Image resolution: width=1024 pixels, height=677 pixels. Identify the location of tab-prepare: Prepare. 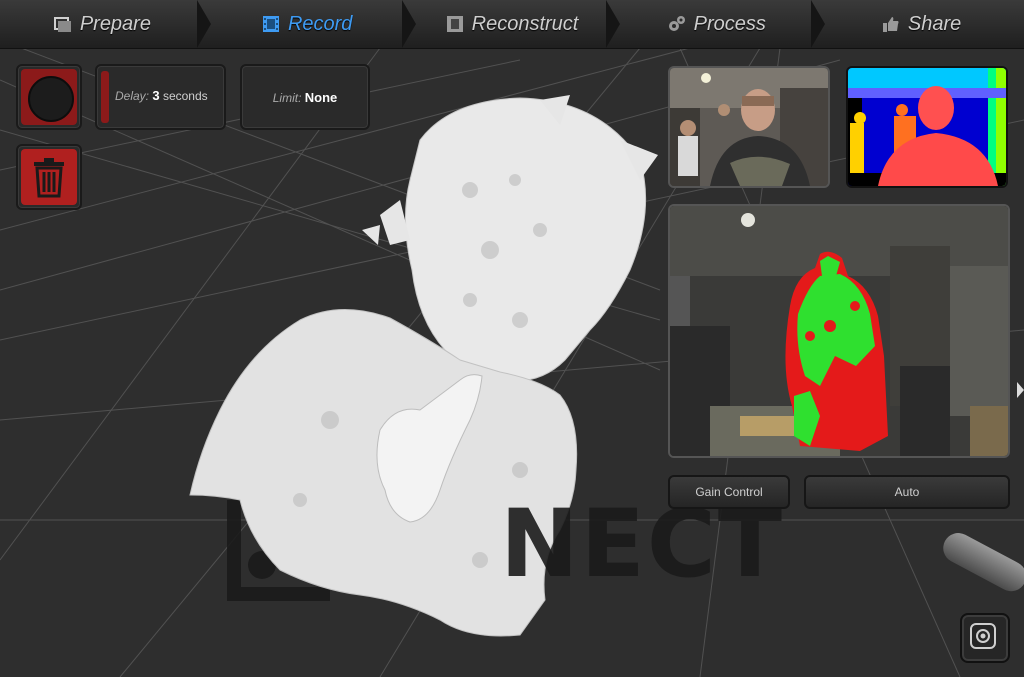
(105, 24).